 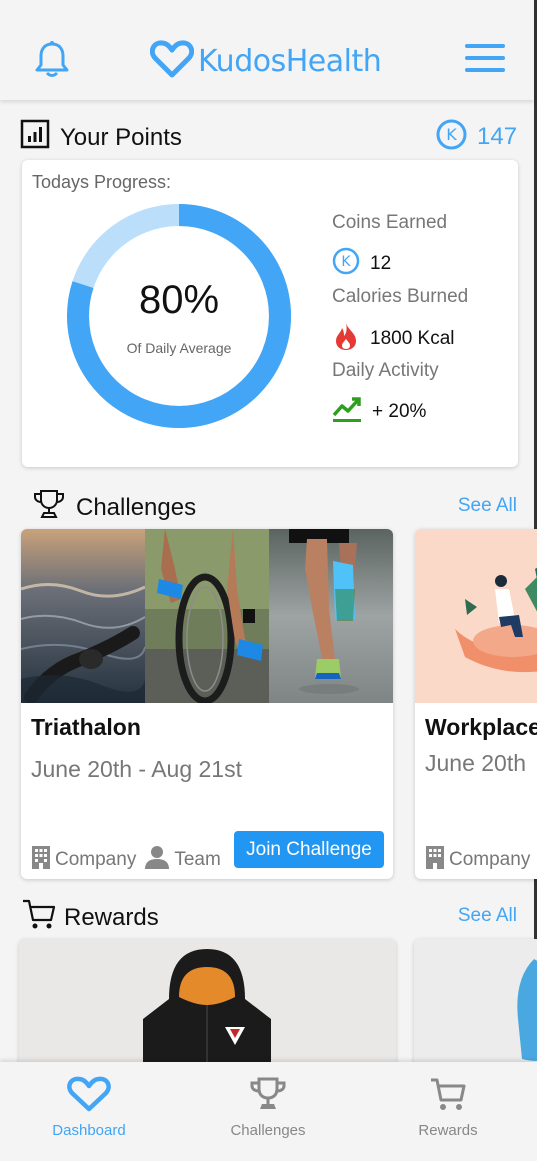 I want to click on coins-label: Coins Earned, so click(x=390, y=222).